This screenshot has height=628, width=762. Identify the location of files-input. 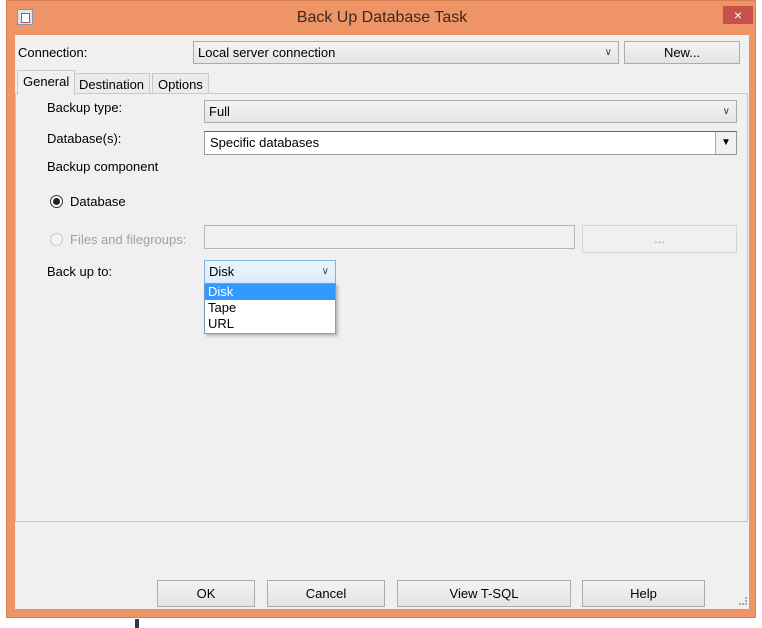
(389, 237).